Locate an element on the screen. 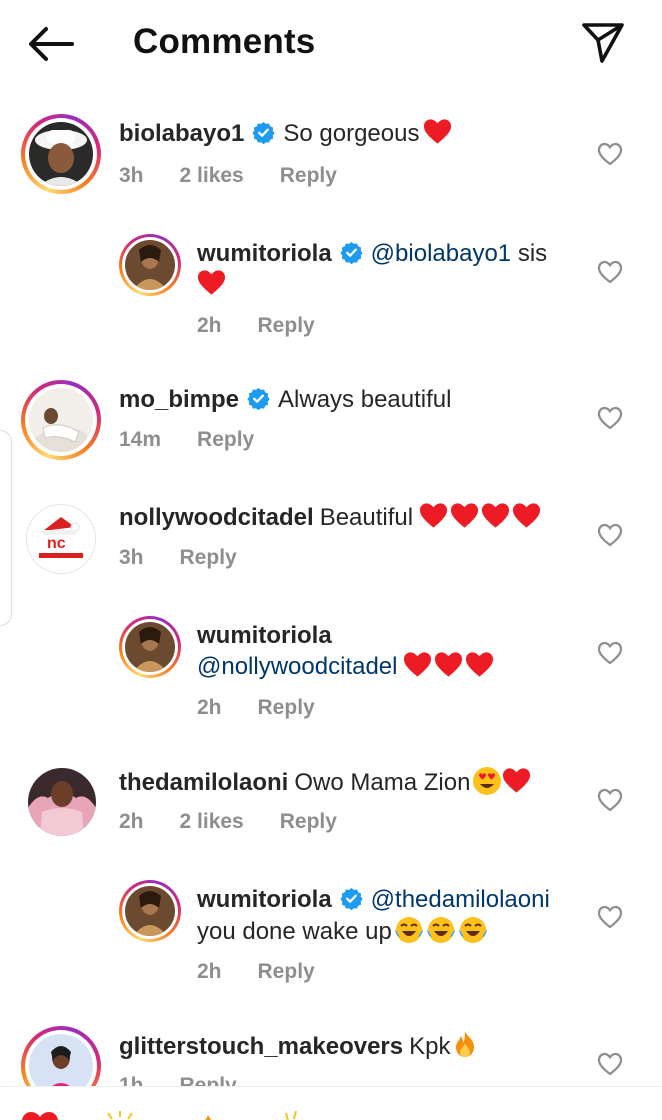 This screenshot has height=1120, width=662. share-button is located at coordinates (603, 43).